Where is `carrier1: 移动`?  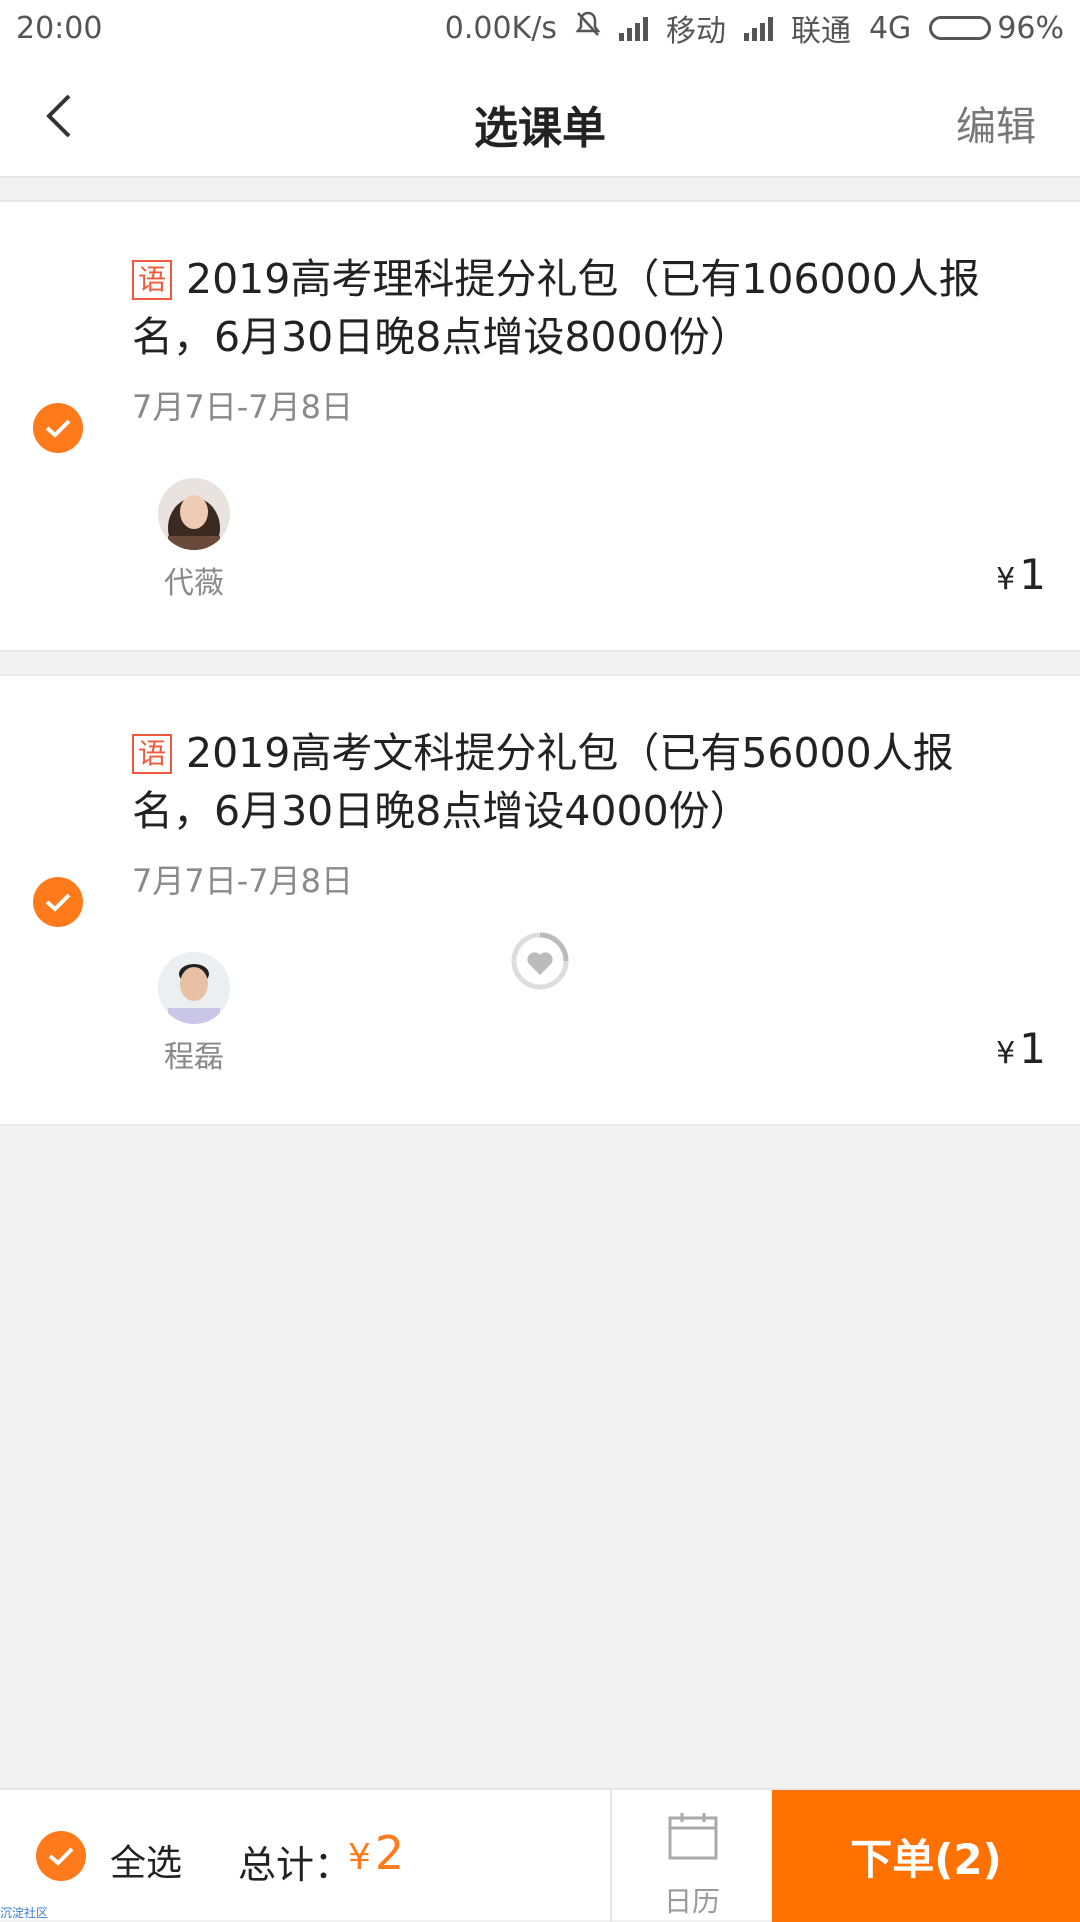 carrier1: 移动 is located at coordinates (695, 31).